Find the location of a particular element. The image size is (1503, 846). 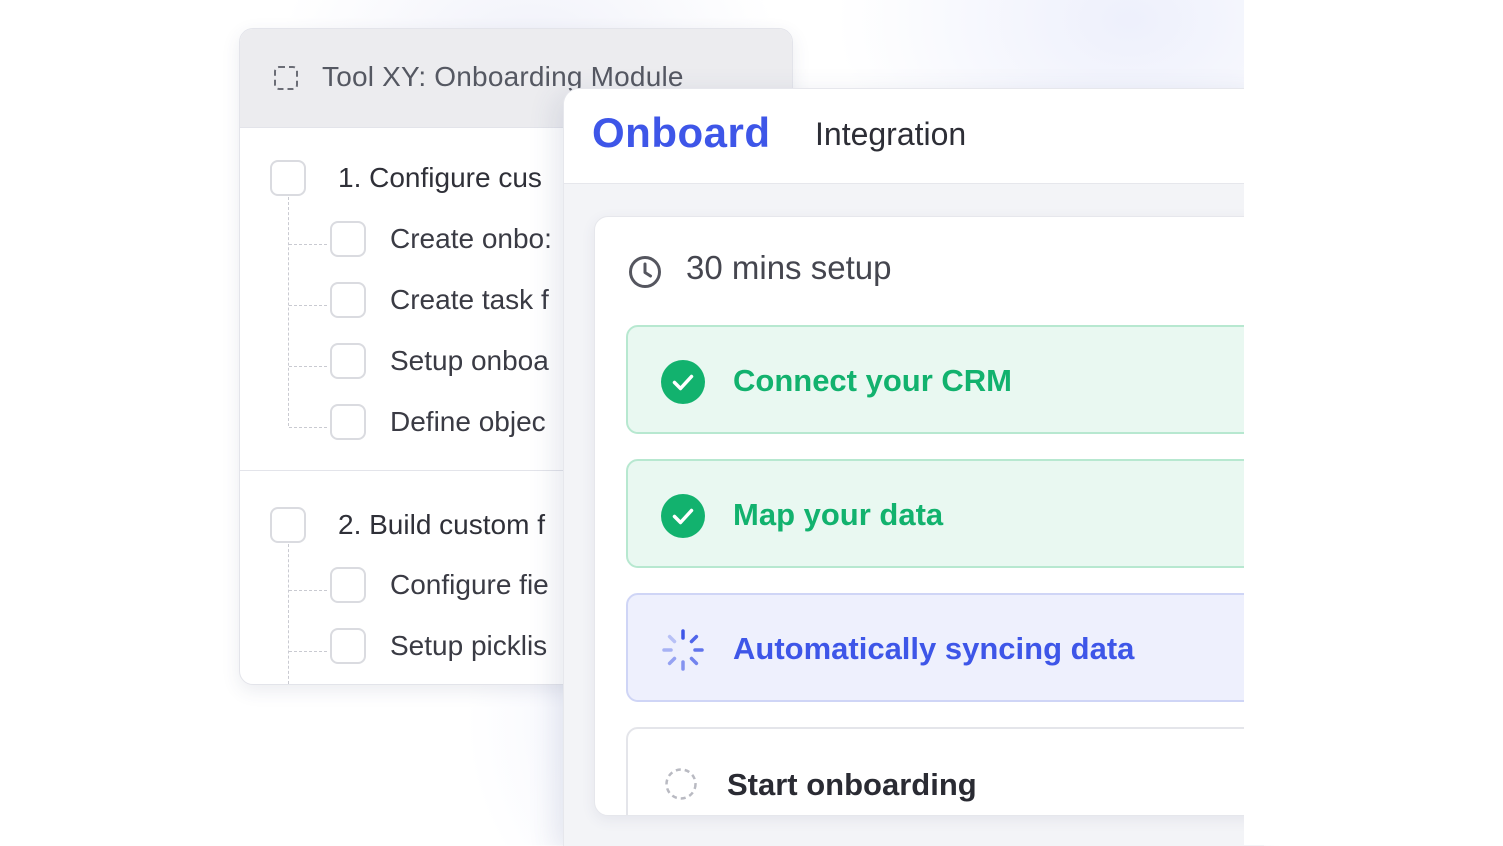

subtask-label: Create onbo: is located at coordinates (471, 238).